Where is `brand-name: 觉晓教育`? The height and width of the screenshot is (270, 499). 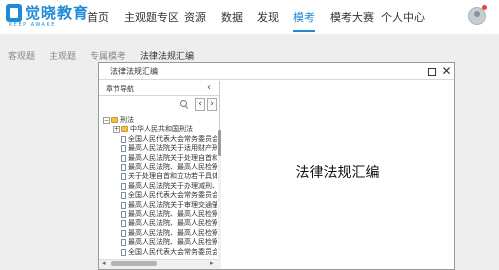
brand-name: 觉晓教育 is located at coordinates (57, 13).